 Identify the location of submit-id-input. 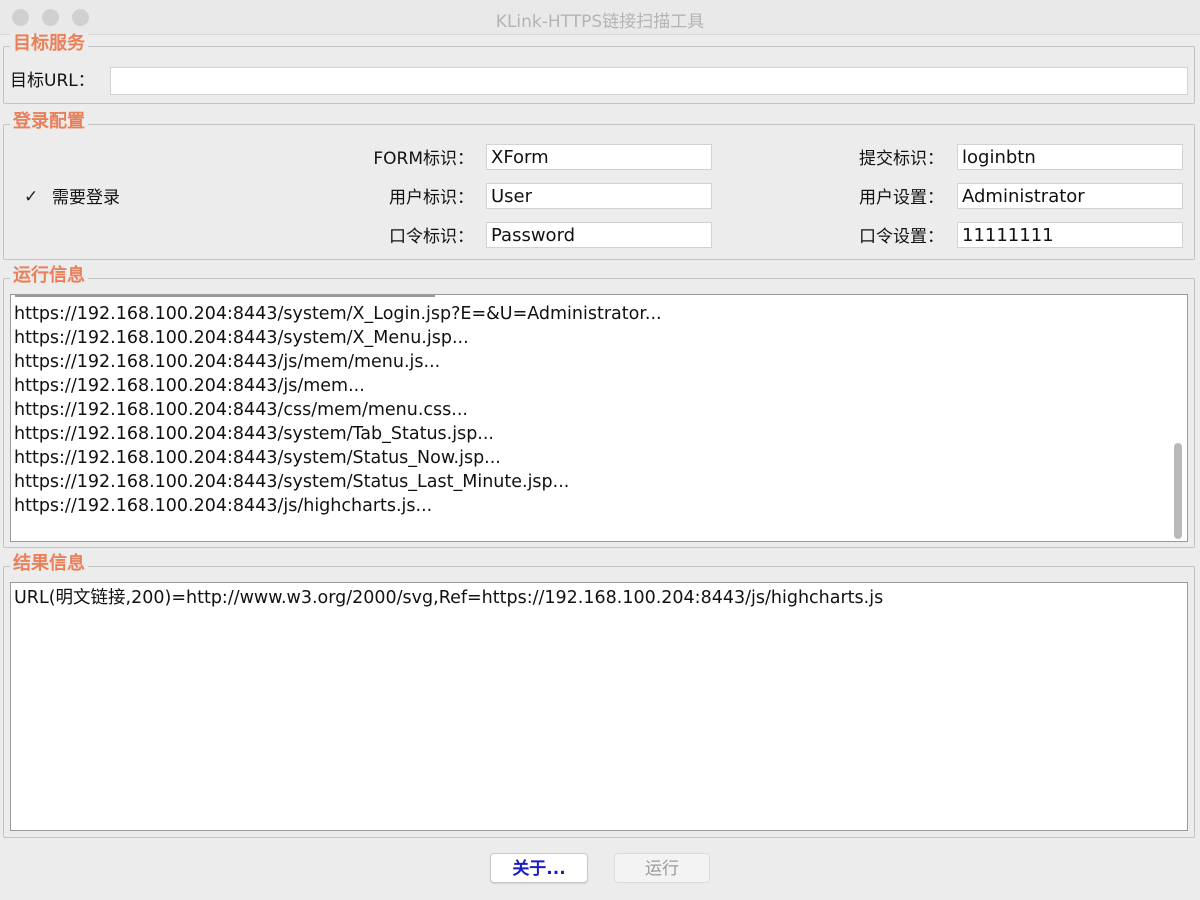
(1070, 157).